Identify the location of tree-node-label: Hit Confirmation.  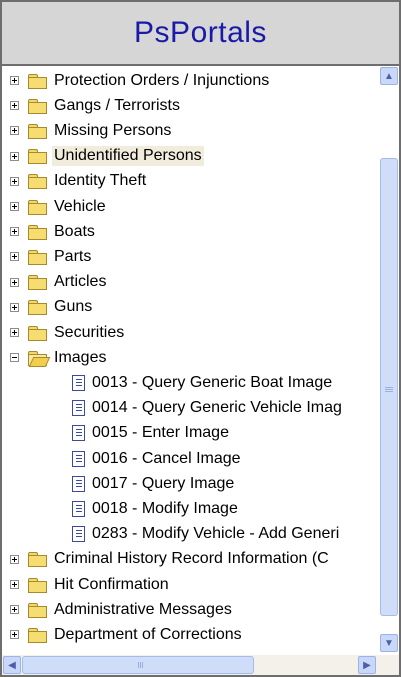
(111, 584).